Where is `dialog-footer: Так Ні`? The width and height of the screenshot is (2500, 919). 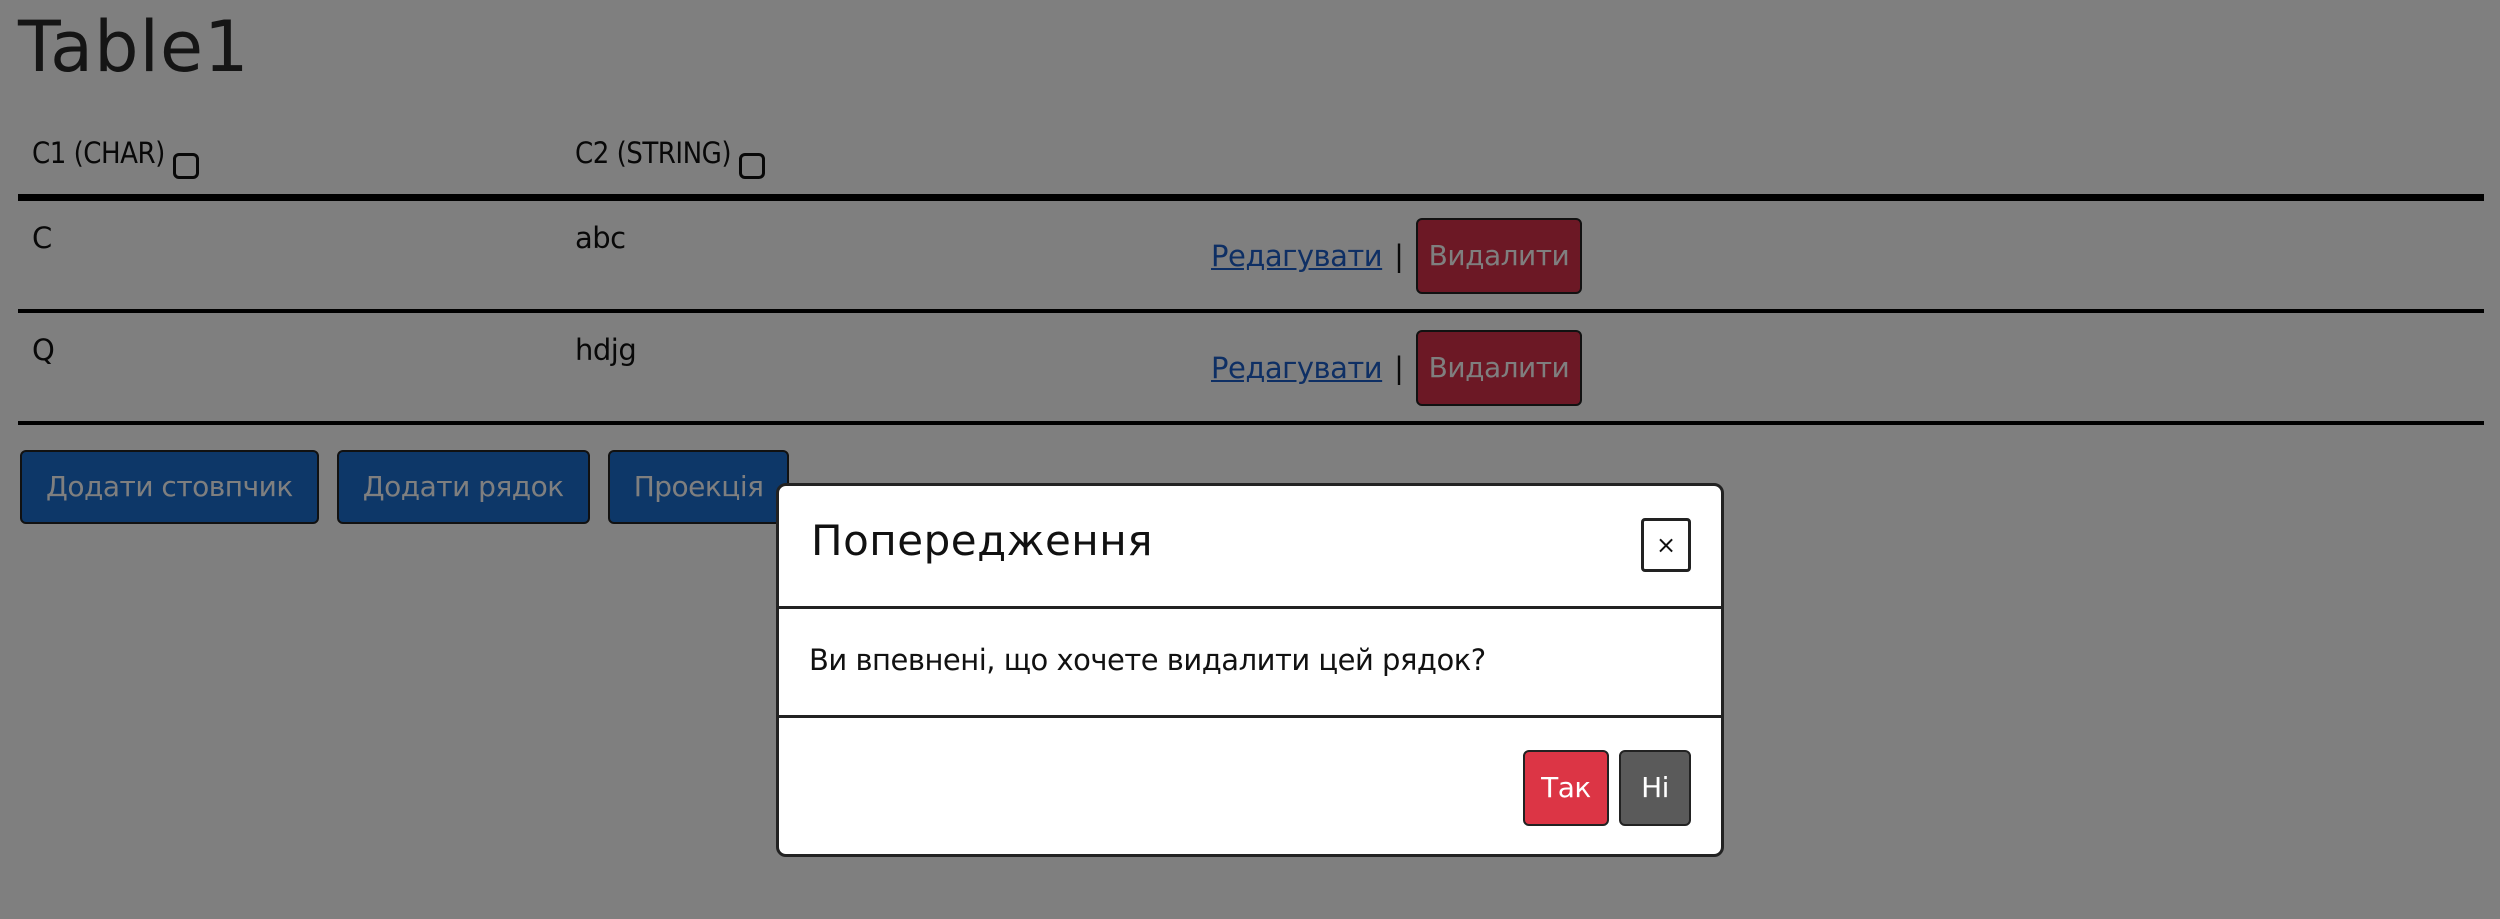 dialog-footer: Так Ні is located at coordinates (1250, 788).